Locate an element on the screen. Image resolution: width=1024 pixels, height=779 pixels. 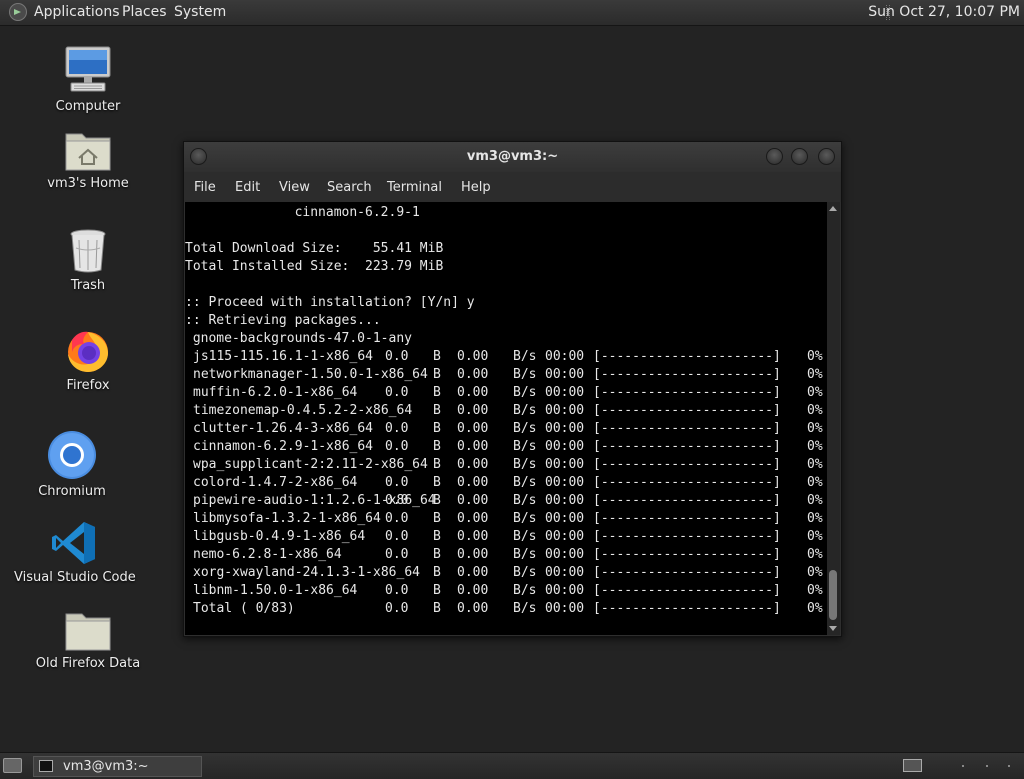
menu-edit: Edit is located at coordinates (247, 187).